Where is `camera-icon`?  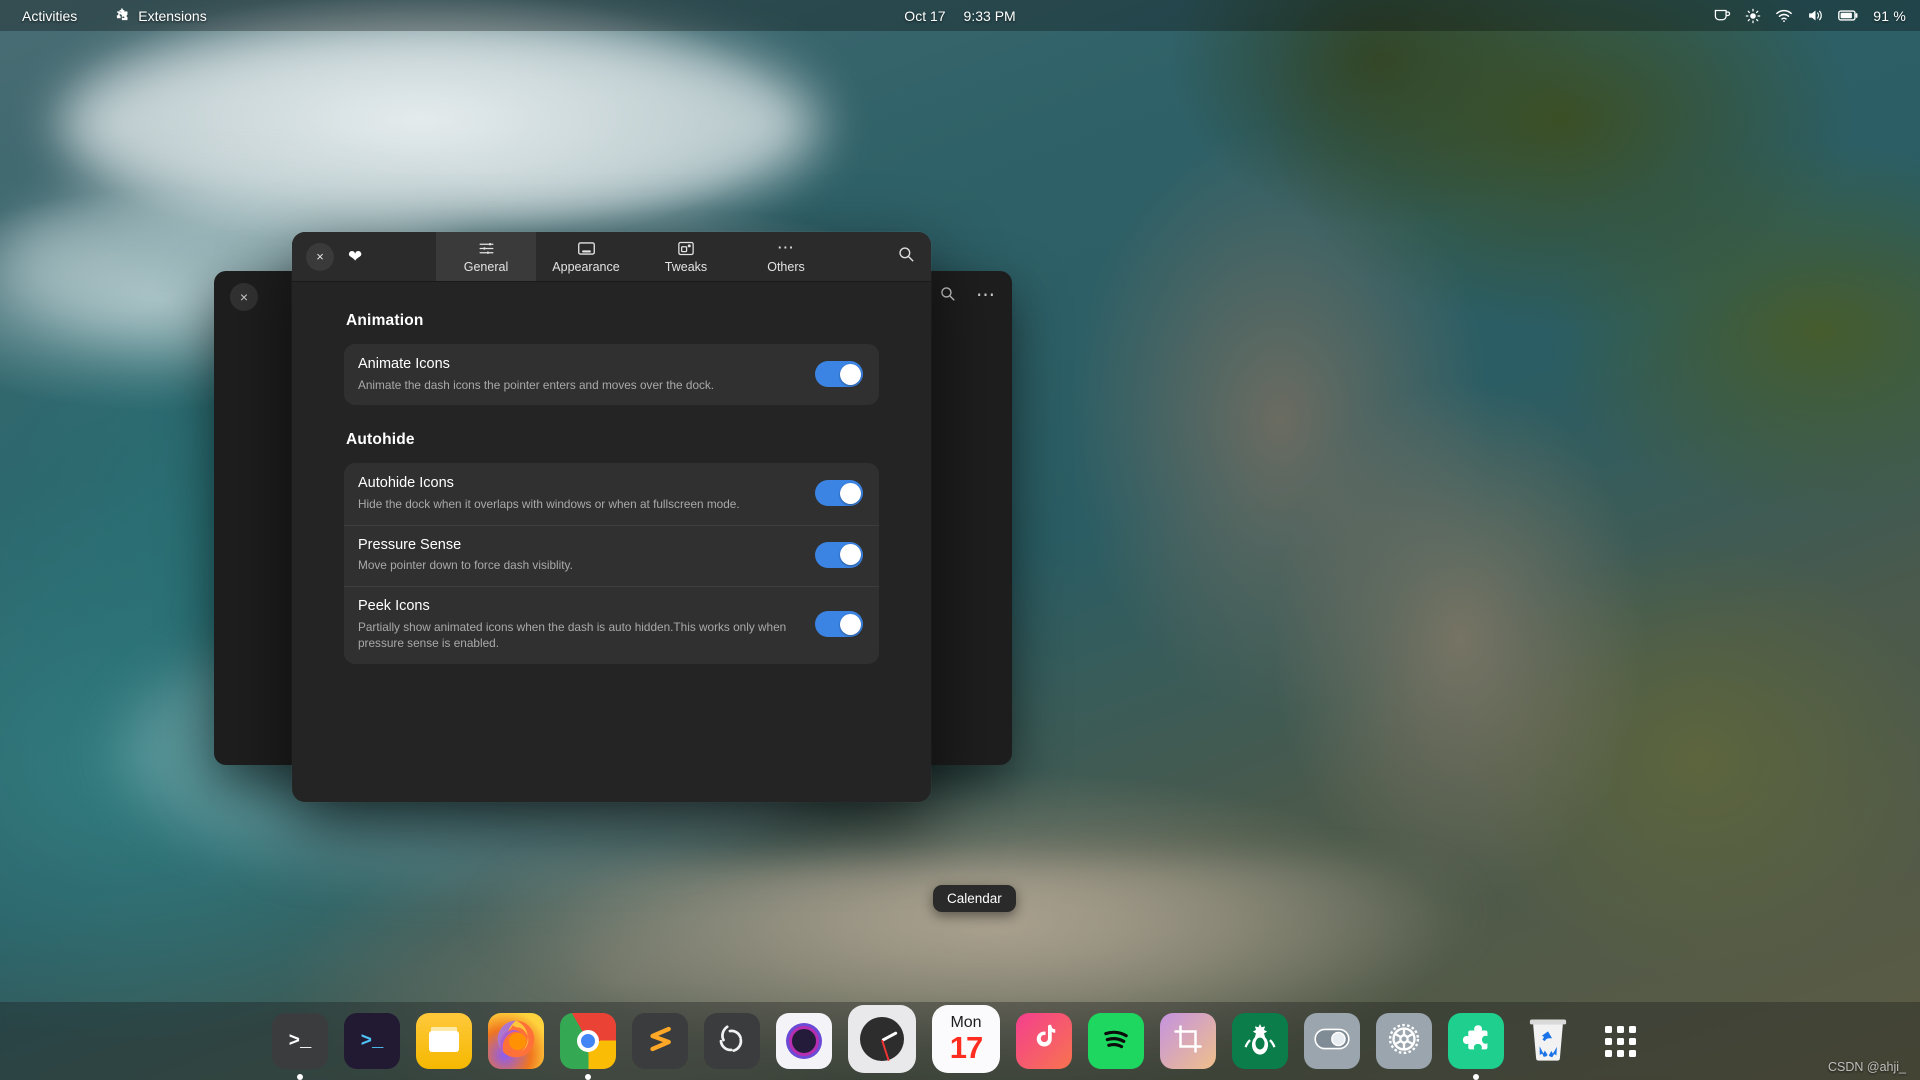 camera-icon is located at coordinates (804, 1041).